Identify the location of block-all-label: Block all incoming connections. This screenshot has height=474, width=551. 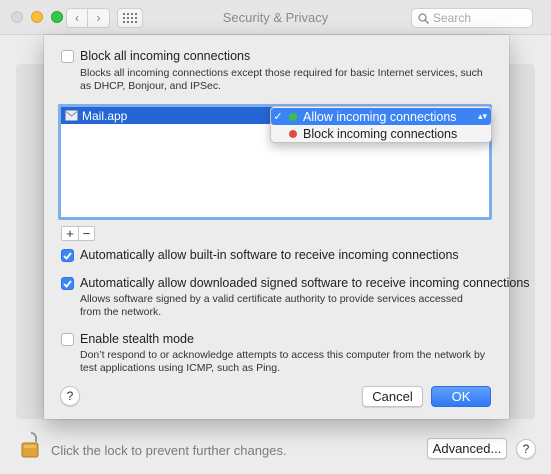
(165, 56).